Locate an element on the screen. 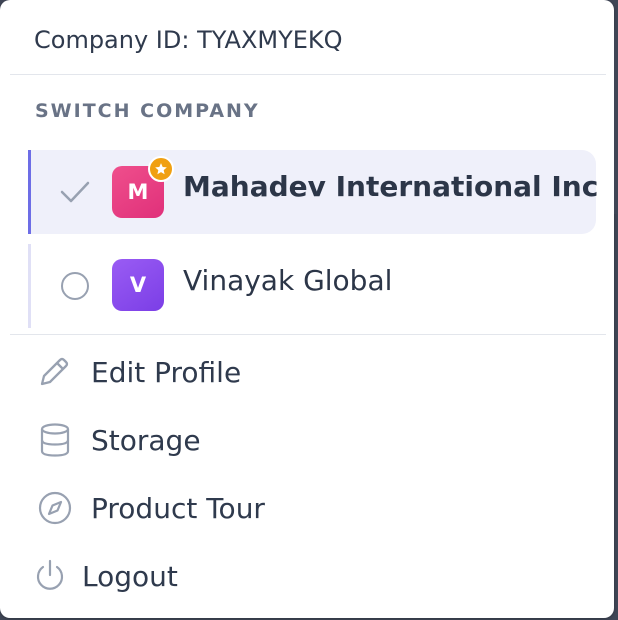  menu-item-label: Edit Profile is located at coordinates (166, 372).